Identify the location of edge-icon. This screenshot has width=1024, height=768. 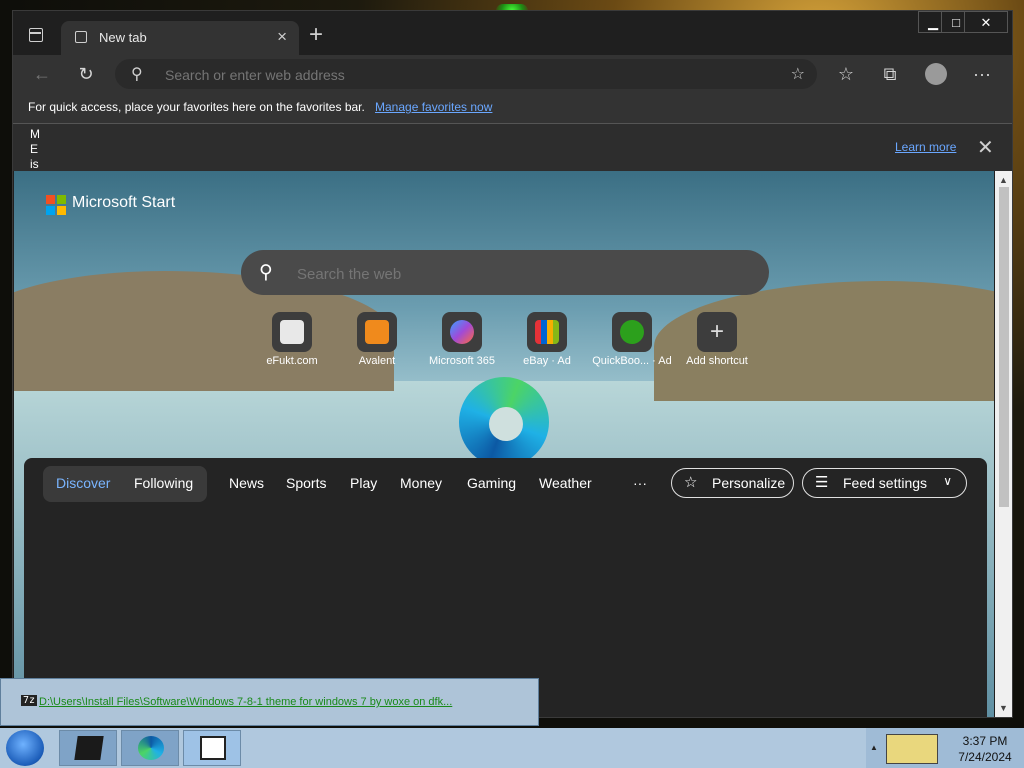
(151, 748).